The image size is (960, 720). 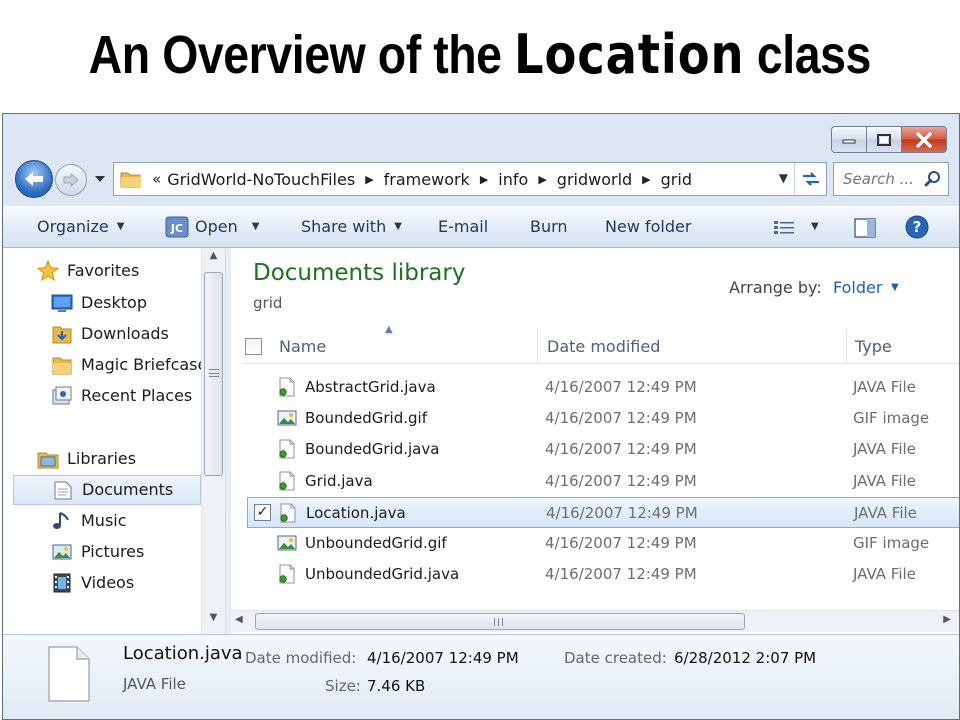 I want to click on email-button: E-mail, so click(x=463, y=226).